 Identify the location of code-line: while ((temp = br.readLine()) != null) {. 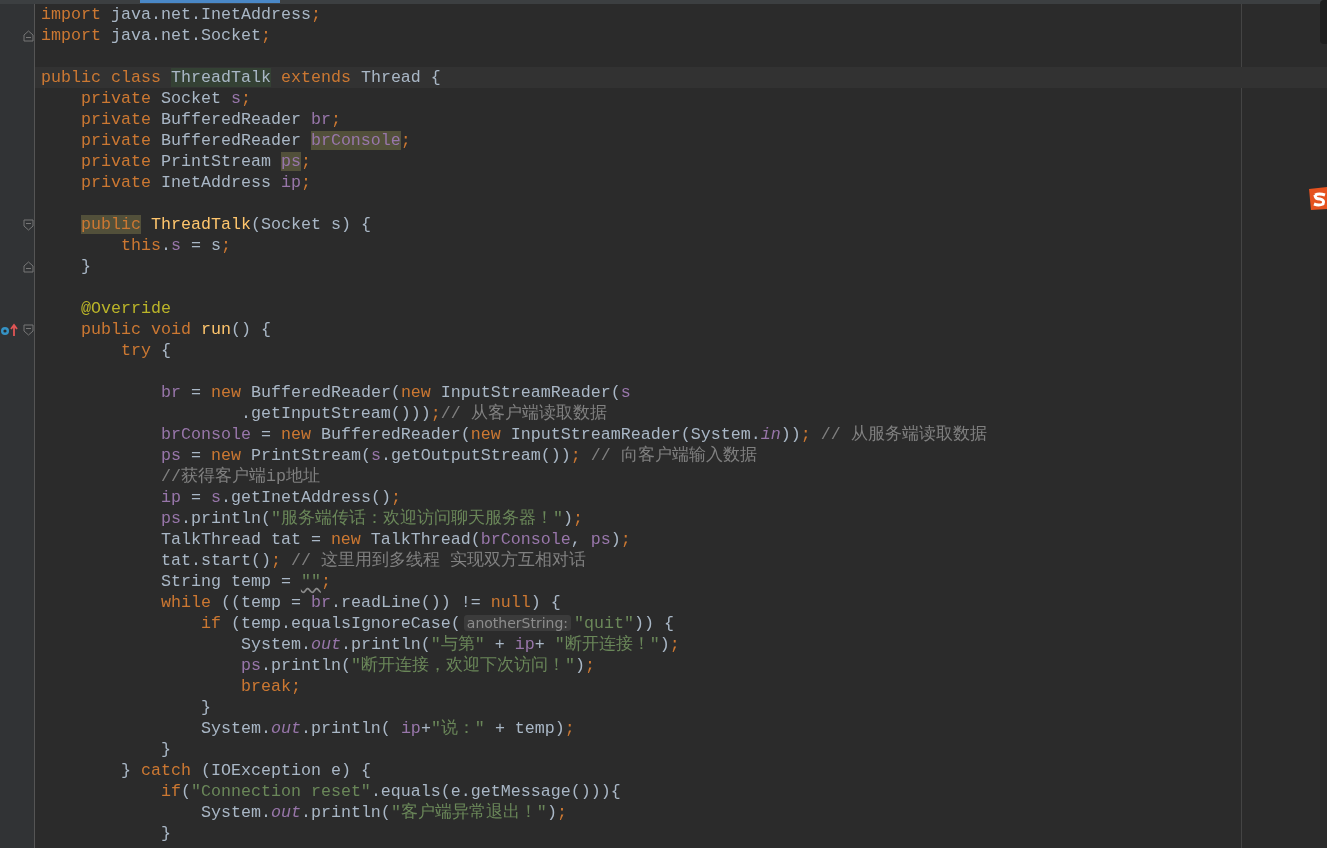
(360, 602).